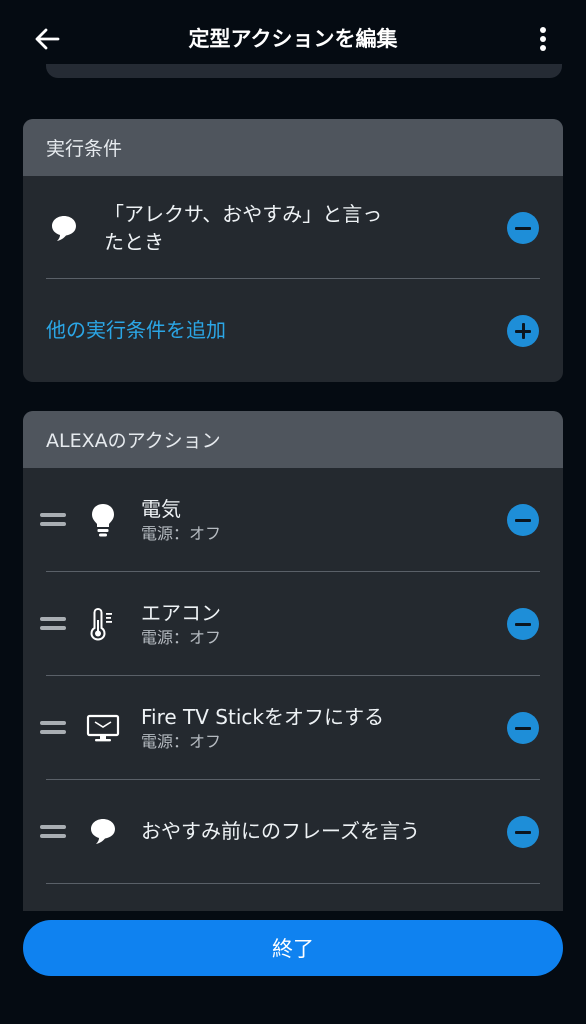  I want to click on more-options-button, so click(543, 39).